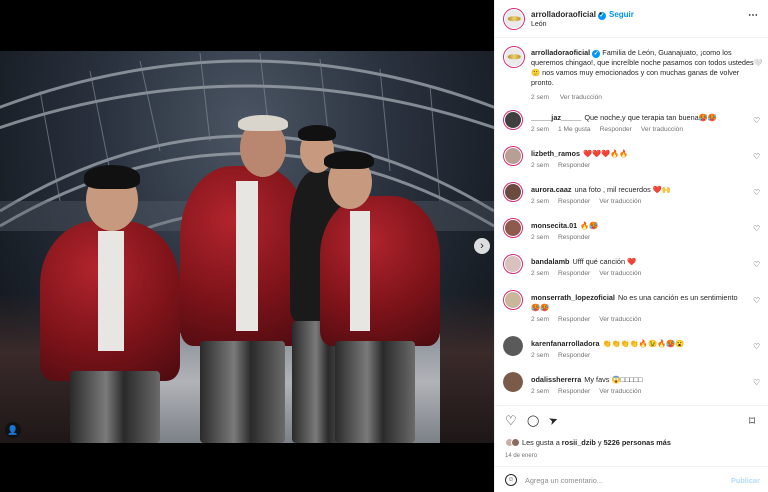 The image size is (768, 492). Describe the element at coordinates (533, 421) in the screenshot. I see `comment-icon: ◯` at that location.